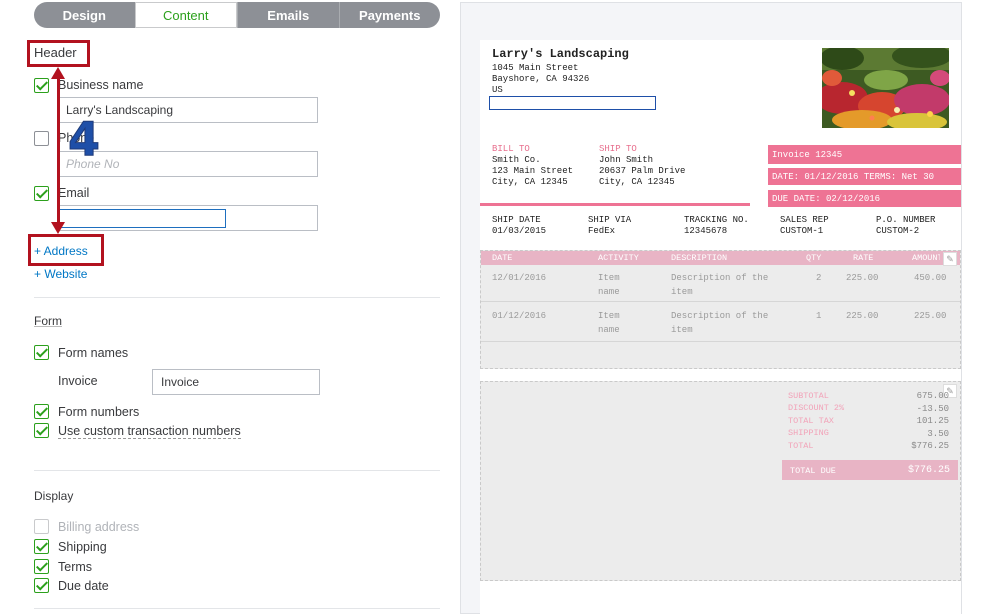 This screenshot has height=614, width=999. What do you see at coordinates (516, 220) in the screenshot?
I see `ship-header: SHIP DATE` at bounding box center [516, 220].